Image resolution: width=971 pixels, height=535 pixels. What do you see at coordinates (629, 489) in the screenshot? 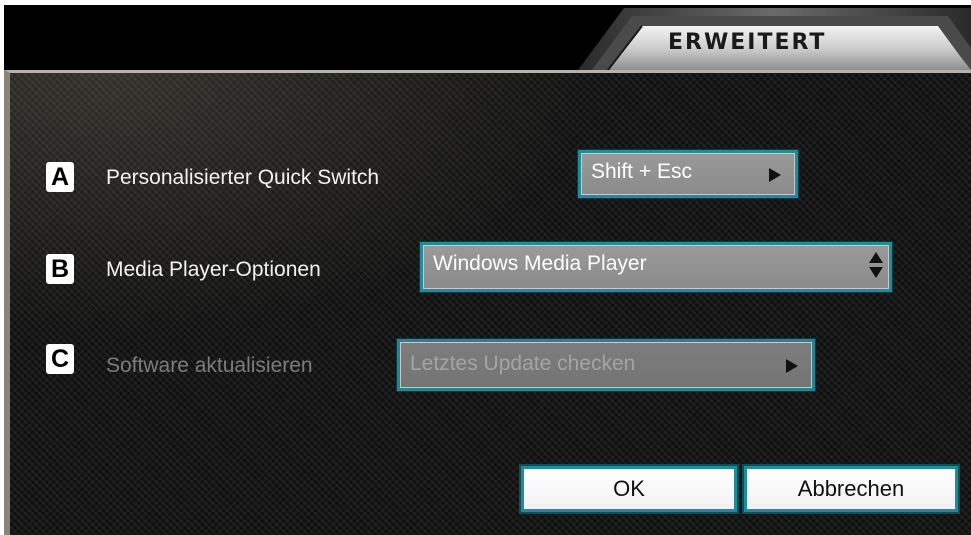
I see `ok-button: OK` at bounding box center [629, 489].